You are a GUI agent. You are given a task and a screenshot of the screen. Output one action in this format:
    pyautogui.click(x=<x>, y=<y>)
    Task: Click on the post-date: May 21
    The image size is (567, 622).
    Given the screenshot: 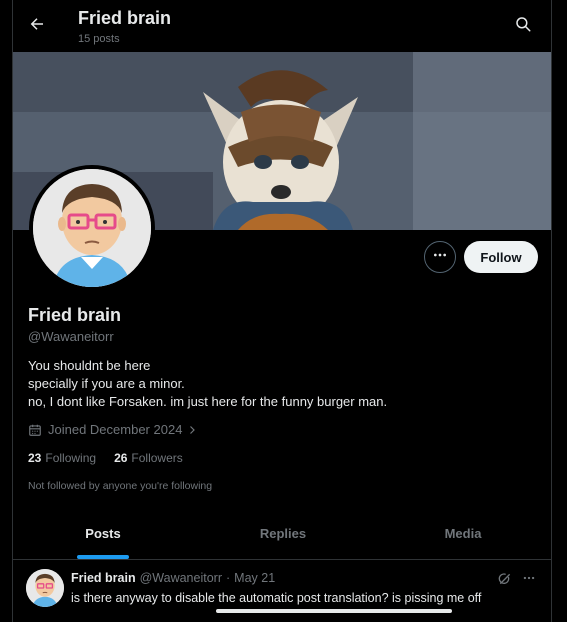 What is the action you would take?
    pyautogui.click(x=254, y=578)
    